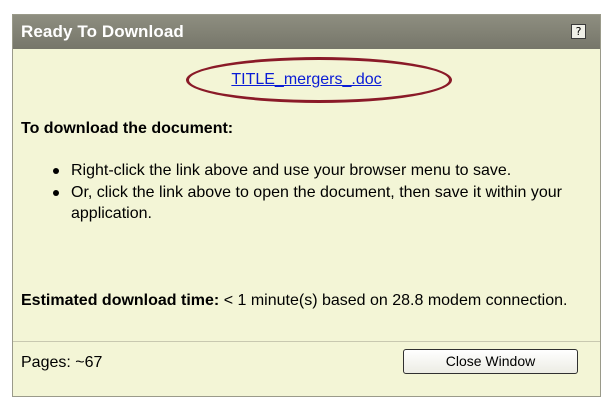 The width and height of the screenshot is (613, 409). What do you see at coordinates (127, 128) in the screenshot?
I see `instructions-heading: To download the document:` at bounding box center [127, 128].